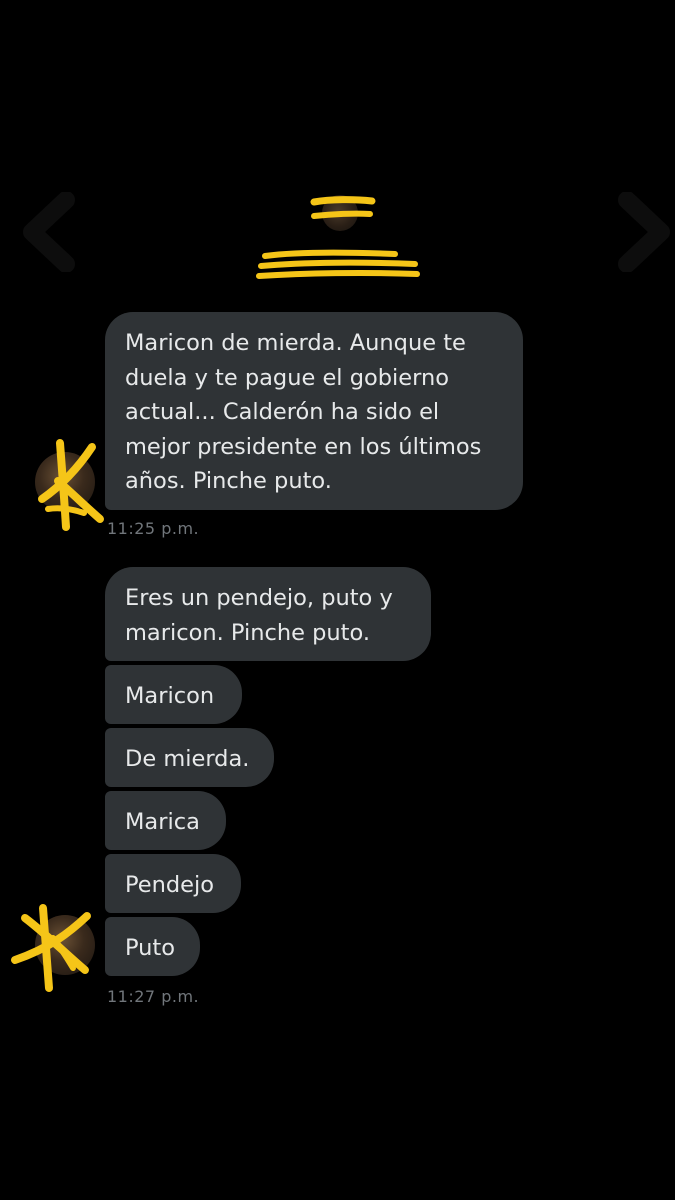 This screenshot has width=675, height=1200. Describe the element at coordinates (287, 377) in the screenshot. I see `message-line: duela y te pague el gobierno` at that location.